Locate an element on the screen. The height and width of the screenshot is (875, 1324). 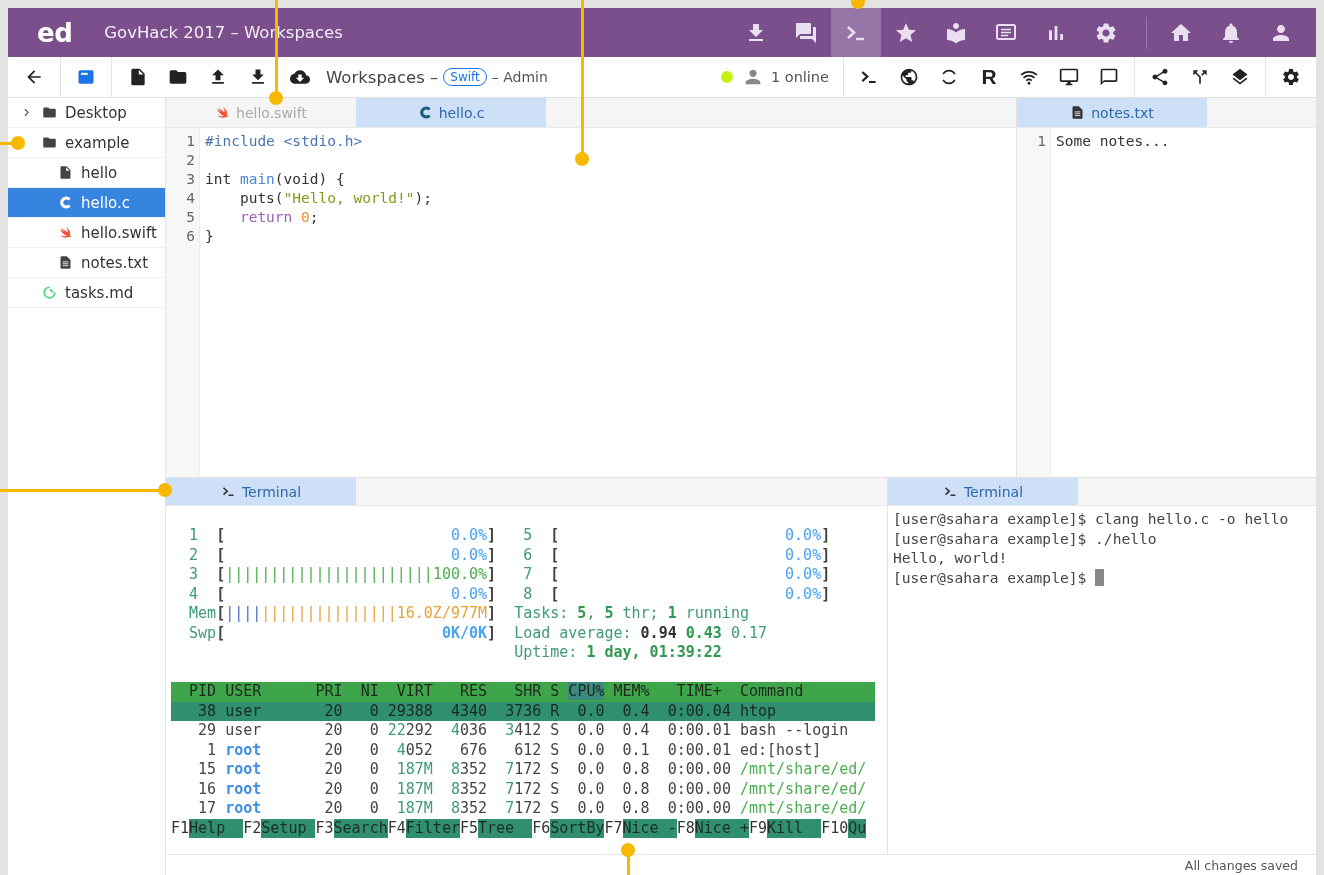
role-label: – Admin is located at coordinates (519, 77).